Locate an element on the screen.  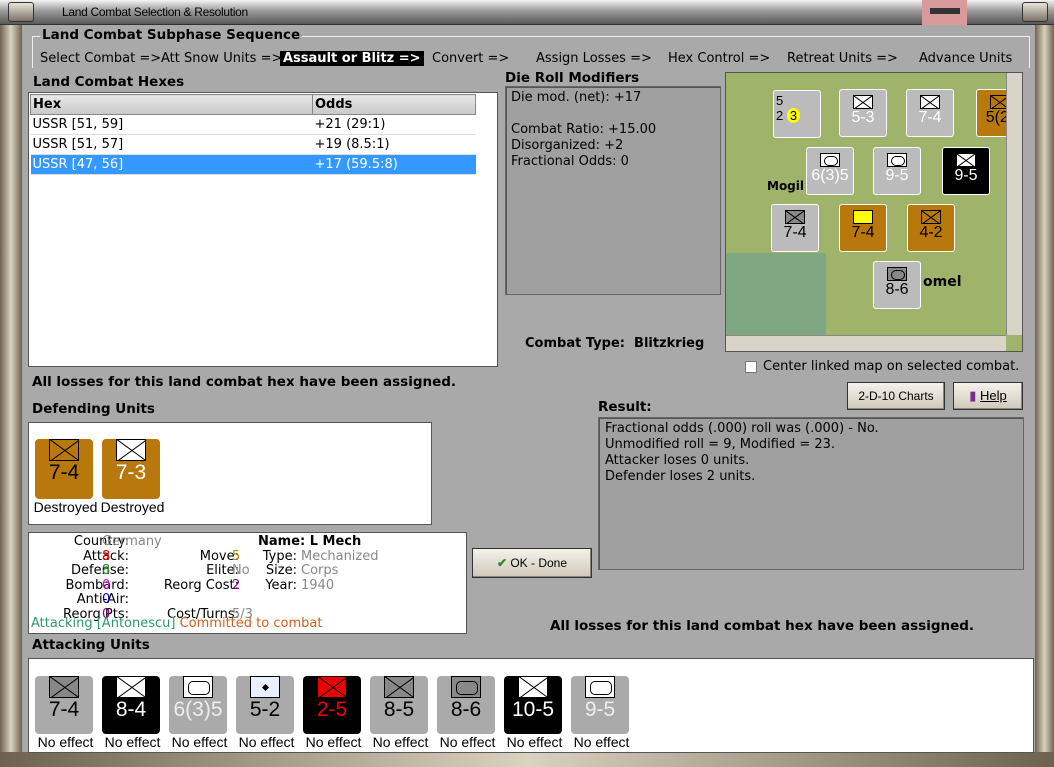
unit-value: 7-4 is located at coordinates (64, 709).